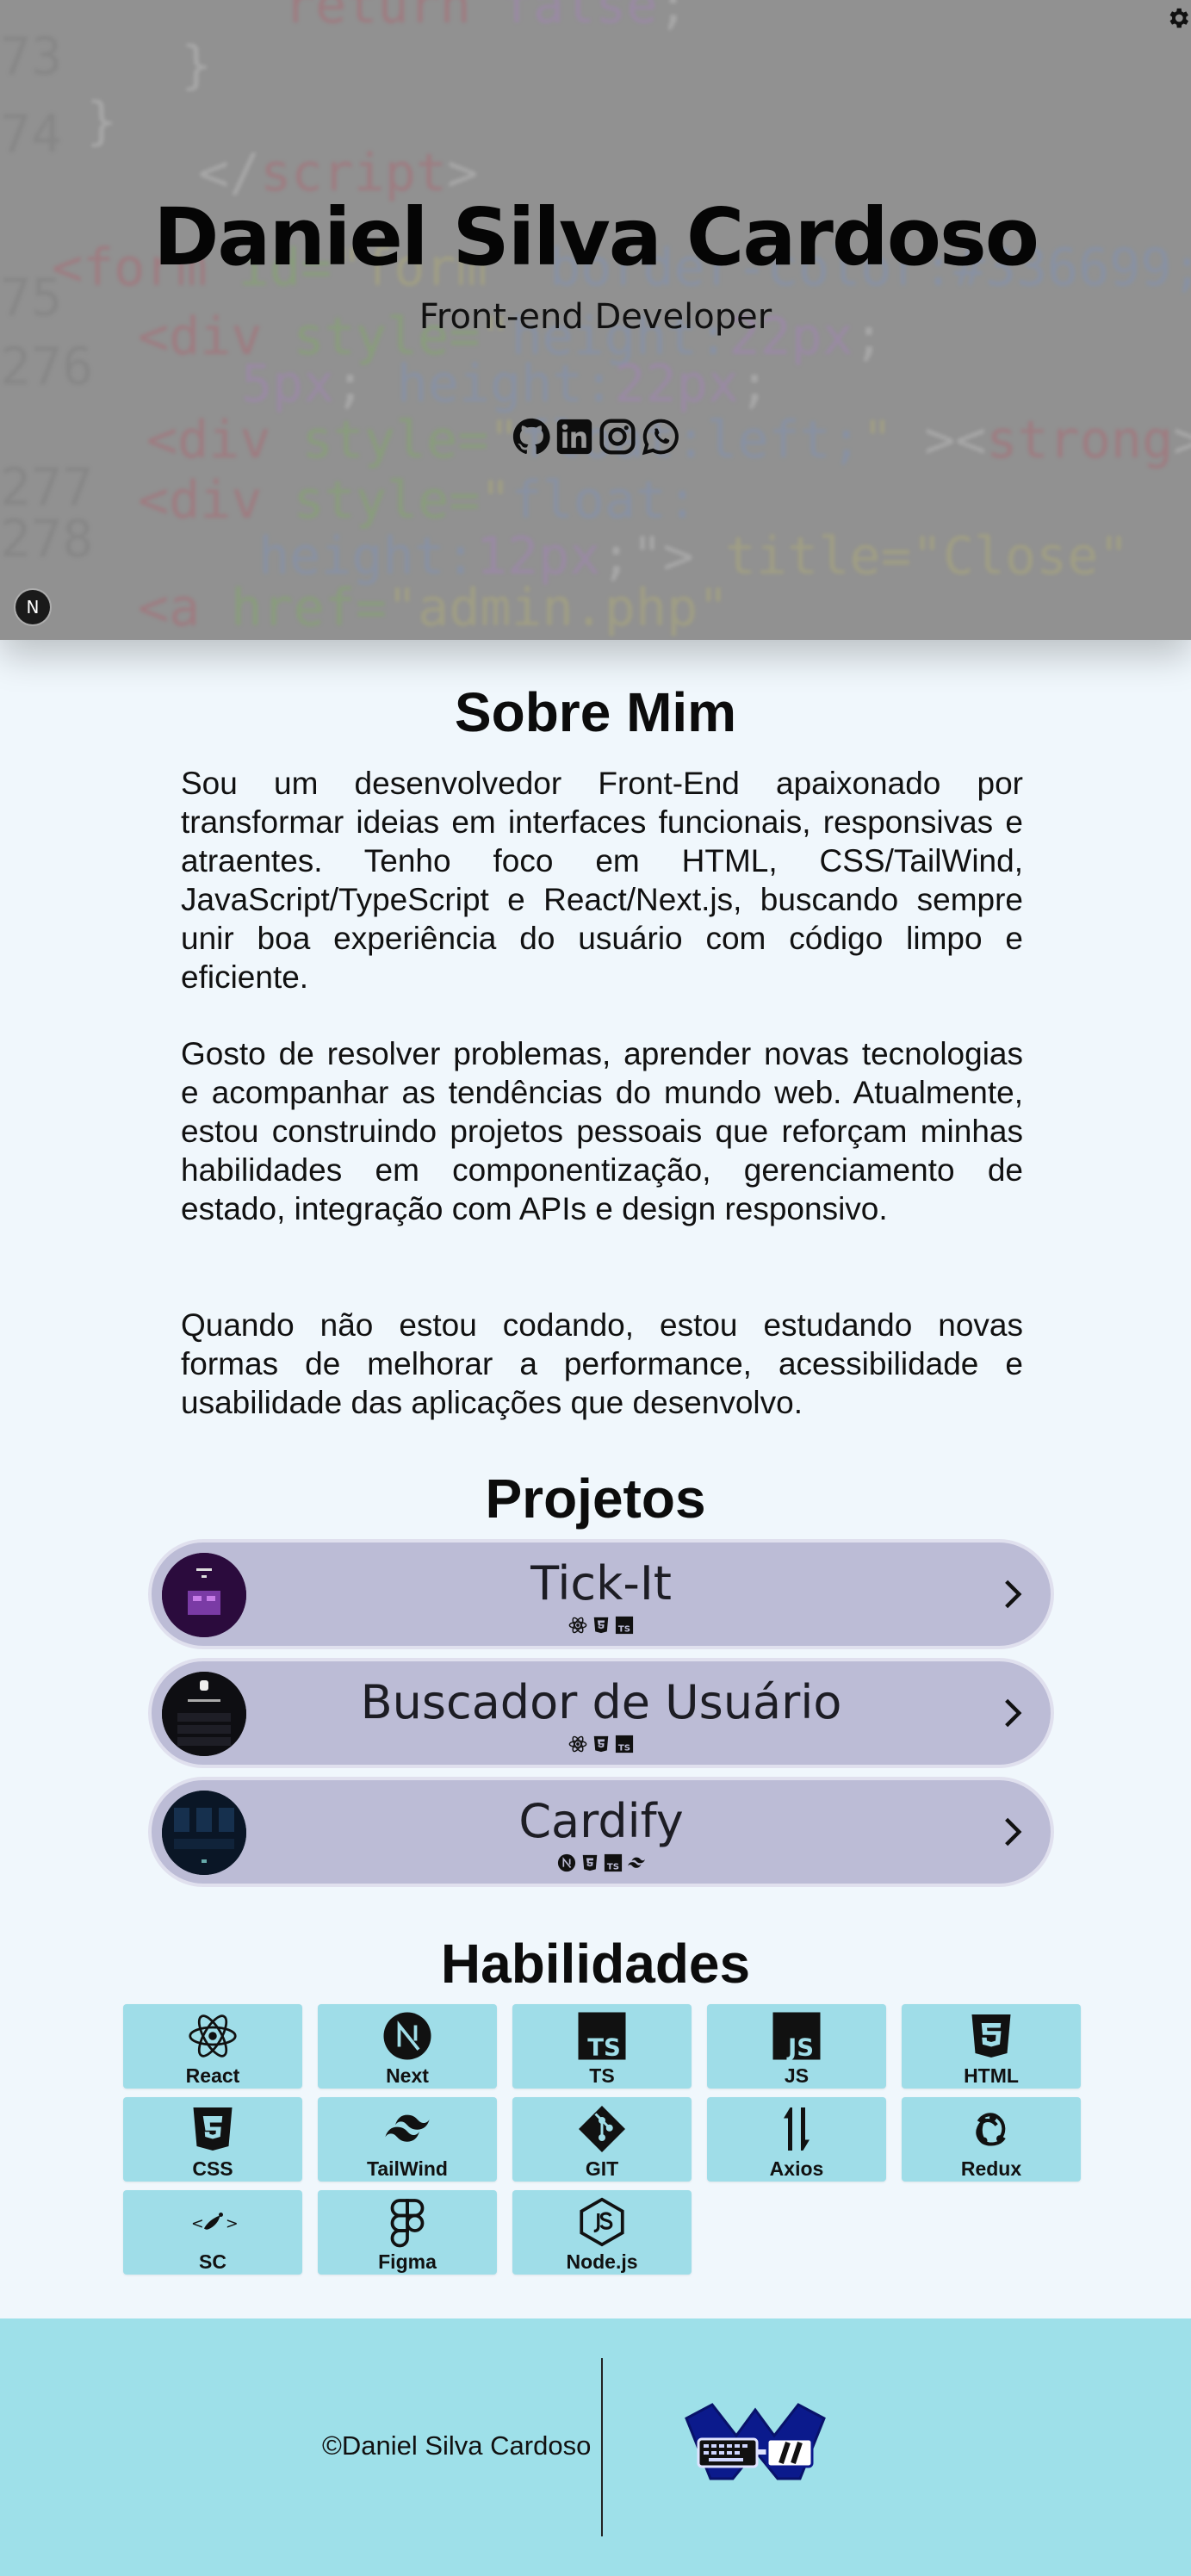 Image resolution: width=1191 pixels, height=2576 pixels. I want to click on footer, so click(595, 2447).